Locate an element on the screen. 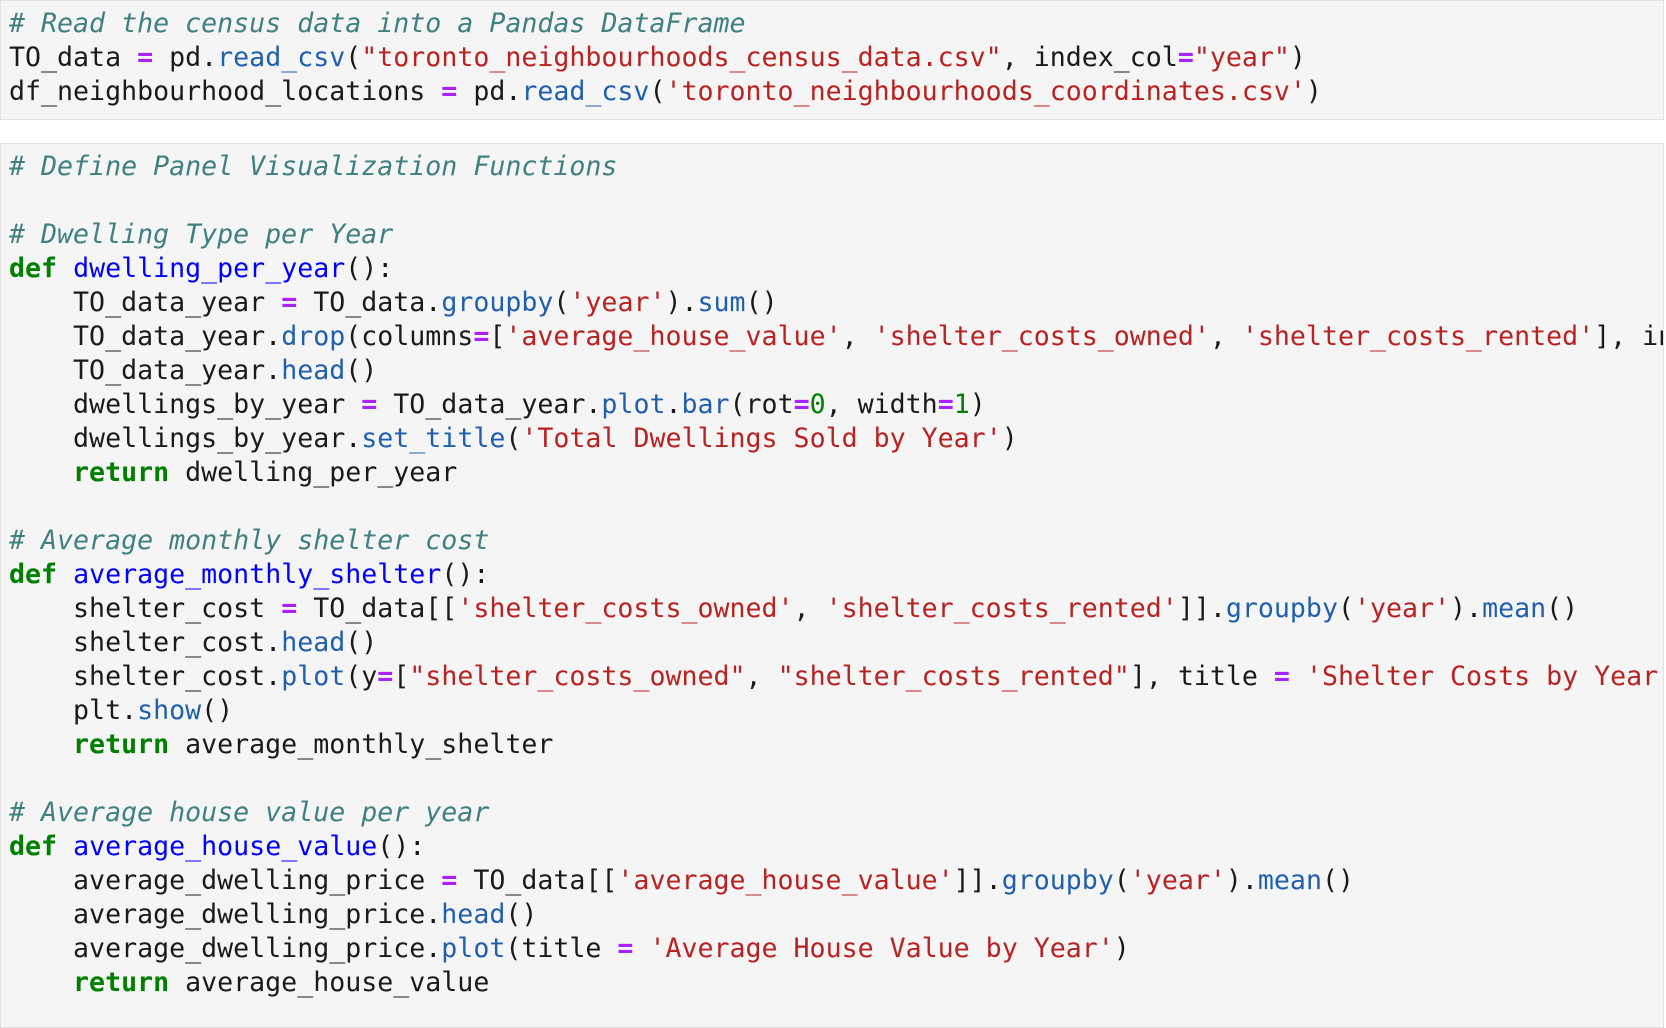 The image size is (1666, 1028). string-literal: "year" is located at coordinates (1241, 57).